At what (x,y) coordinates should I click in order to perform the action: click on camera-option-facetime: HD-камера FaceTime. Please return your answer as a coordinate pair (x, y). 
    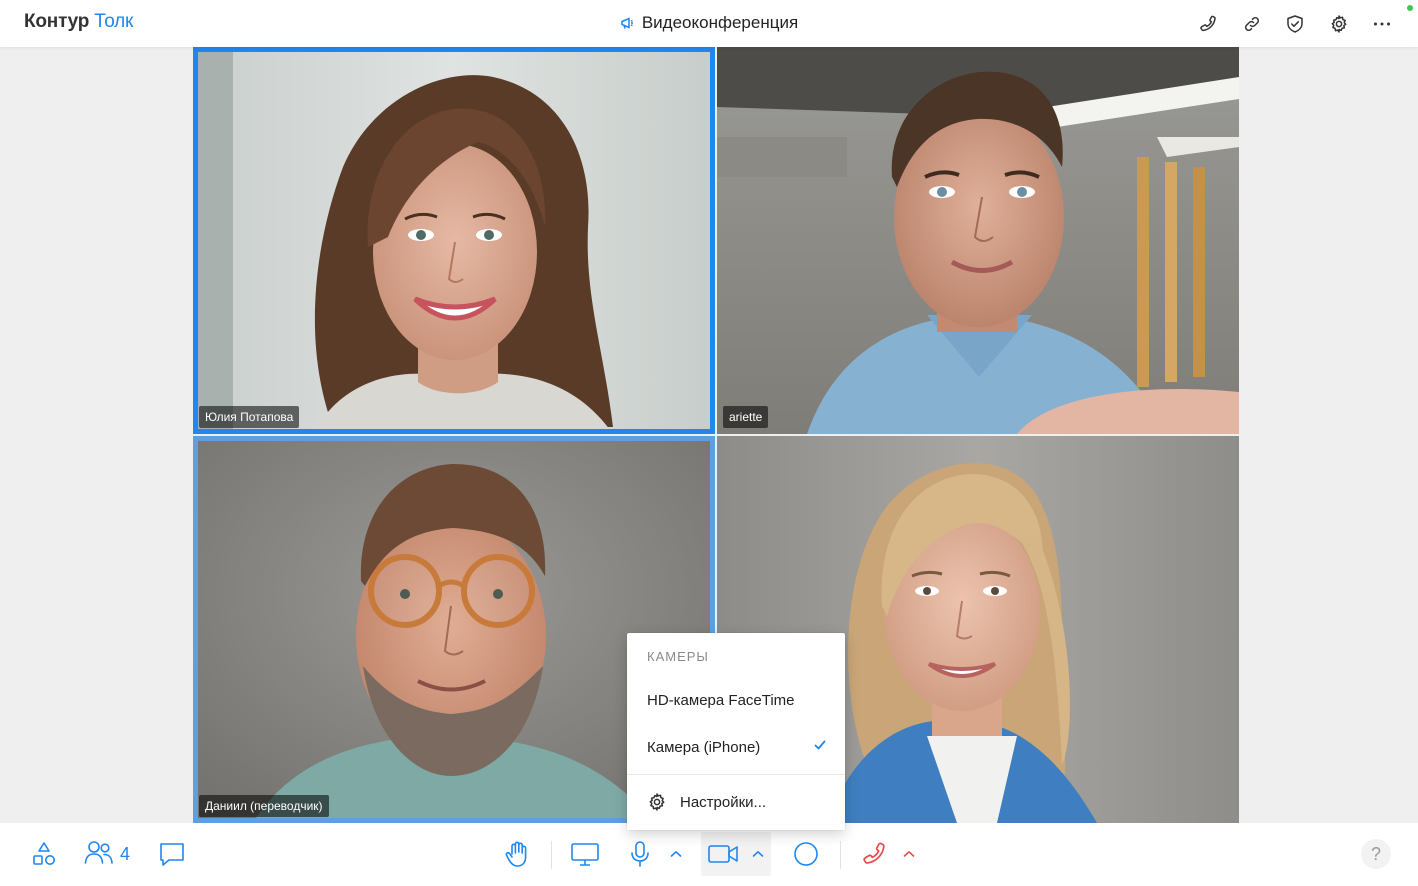
    Looking at the image, I should click on (736, 700).